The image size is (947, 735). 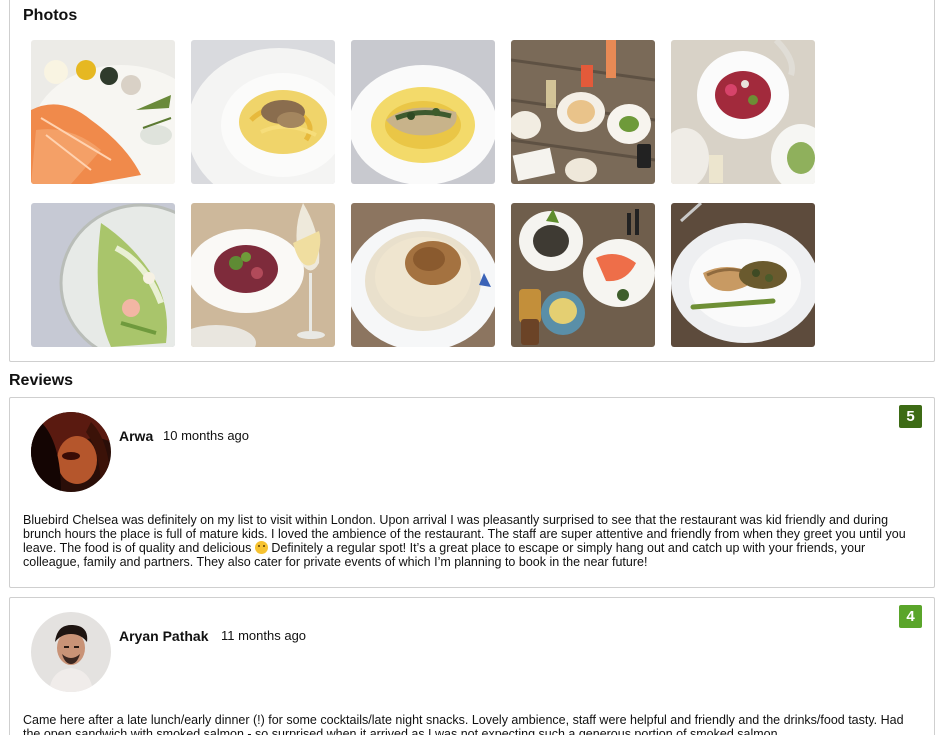 What do you see at coordinates (743, 112) in the screenshot?
I see `photo-beet-salad` at bounding box center [743, 112].